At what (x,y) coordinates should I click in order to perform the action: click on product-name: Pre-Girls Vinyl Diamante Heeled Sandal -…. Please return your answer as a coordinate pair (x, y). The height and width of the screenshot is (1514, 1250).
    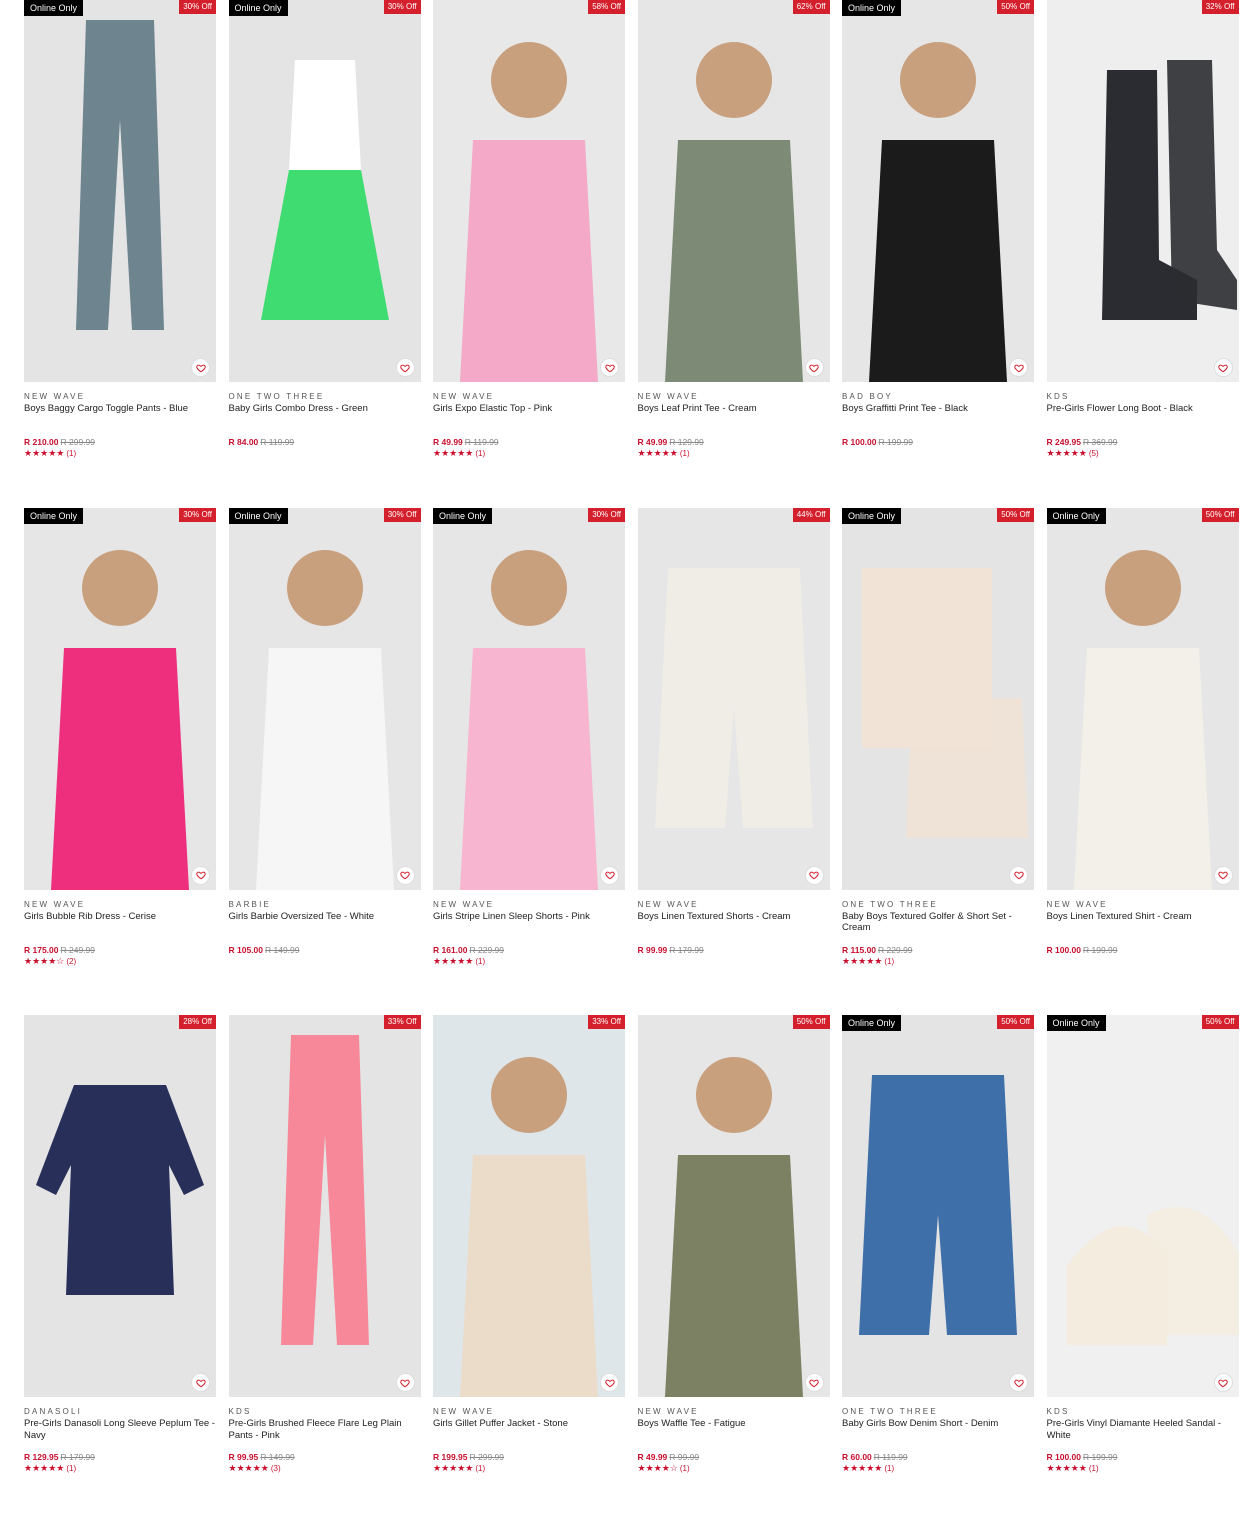
    Looking at the image, I should click on (1143, 1435).